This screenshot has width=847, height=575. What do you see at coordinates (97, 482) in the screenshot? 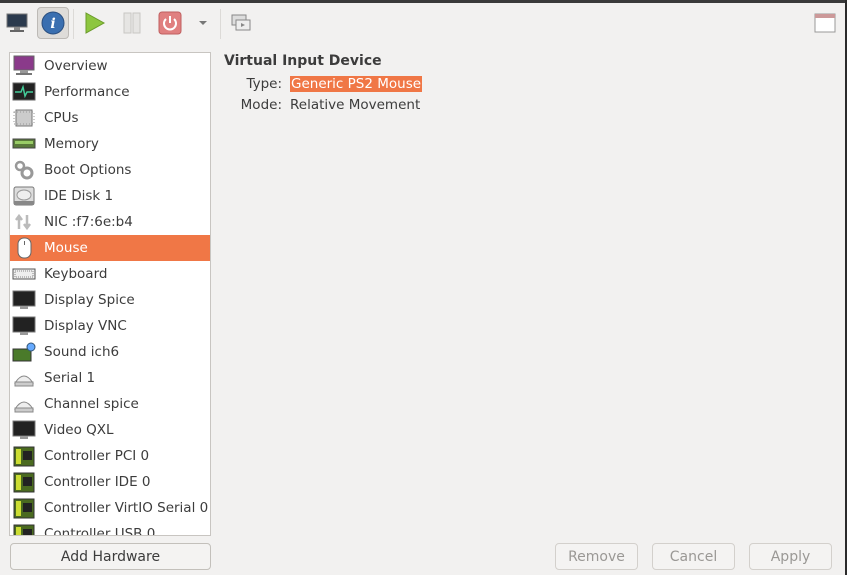
I see `hardware-item-label: Controller IDE 0` at bounding box center [97, 482].